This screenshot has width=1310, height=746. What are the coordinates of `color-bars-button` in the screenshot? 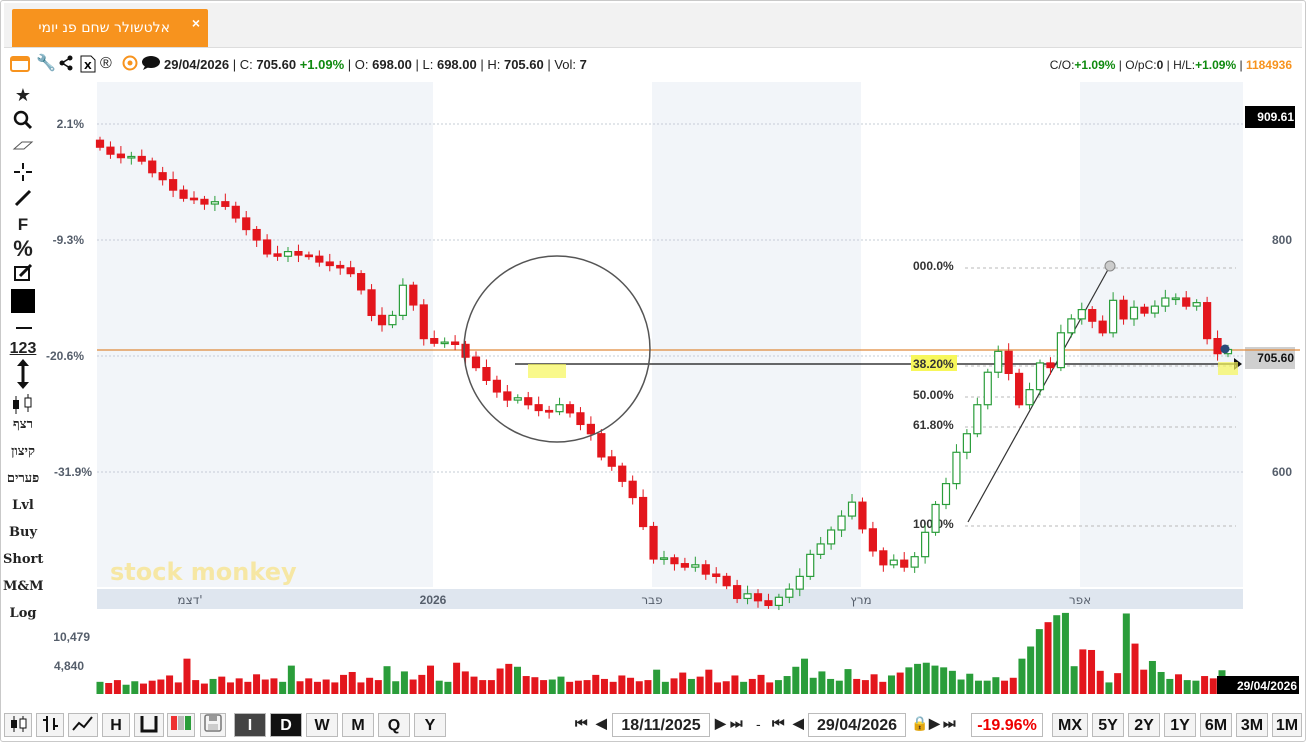 It's located at (181, 725).